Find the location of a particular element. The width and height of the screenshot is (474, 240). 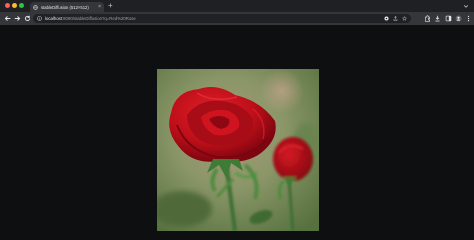

share-icon is located at coordinates (395, 18).